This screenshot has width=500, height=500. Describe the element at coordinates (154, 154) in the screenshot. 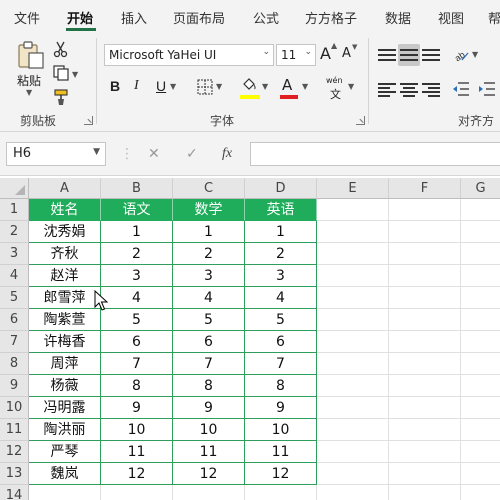

I see `cancel-icon: ✕` at that location.